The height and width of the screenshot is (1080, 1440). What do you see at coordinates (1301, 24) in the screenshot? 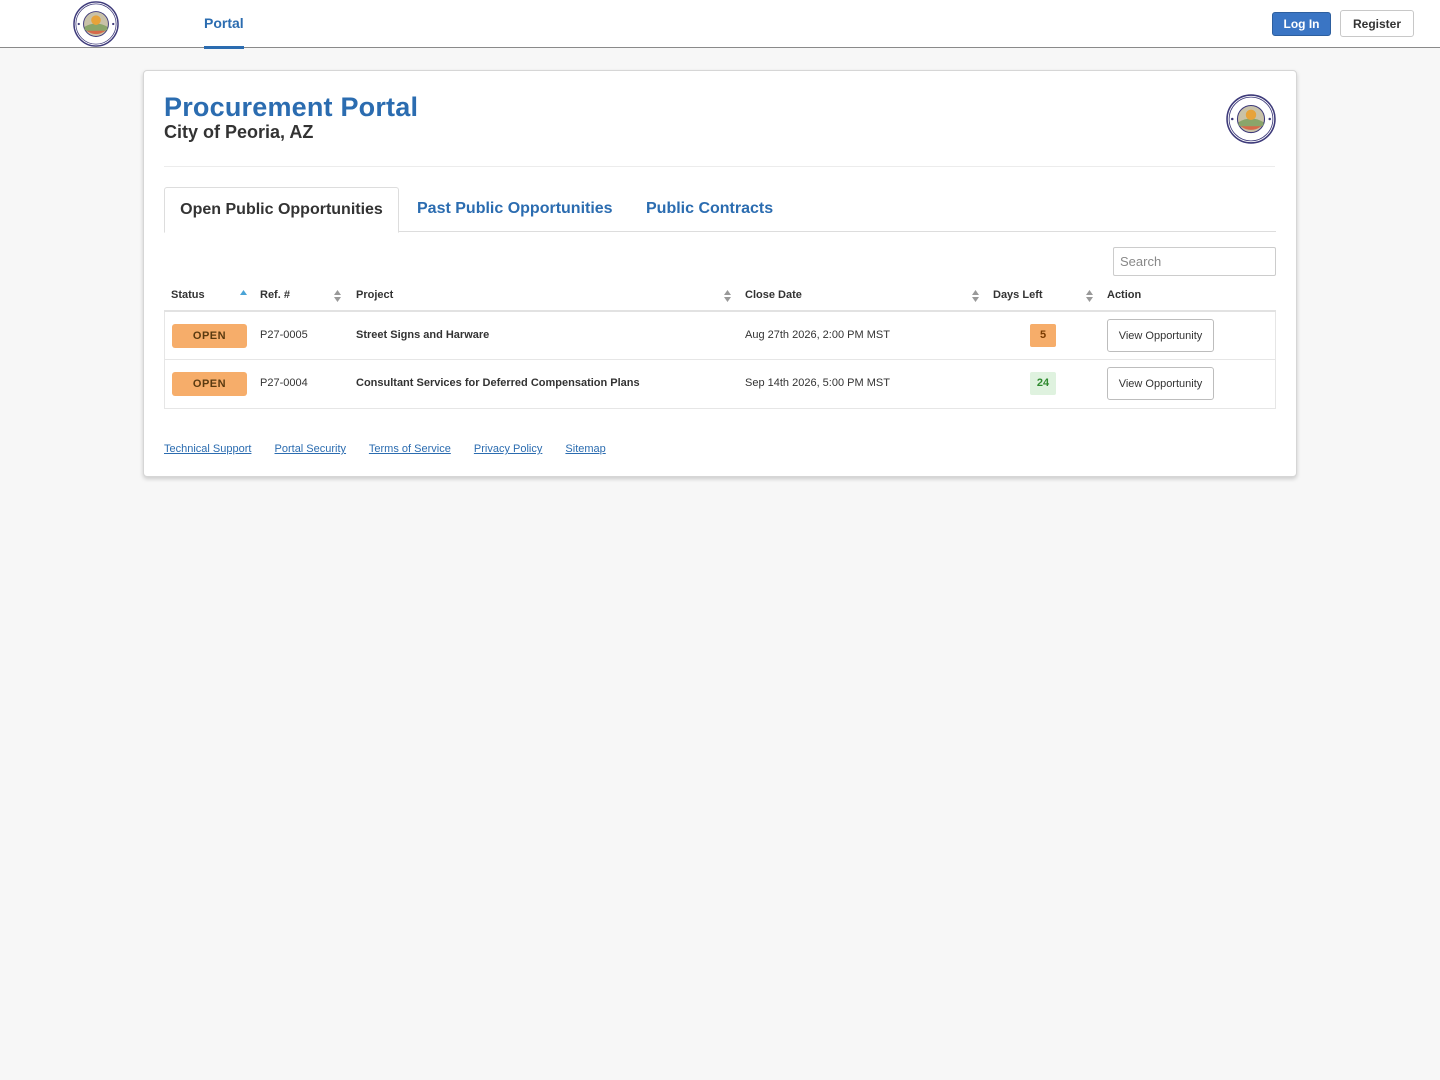
I see `login-button: Log In` at bounding box center [1301, 24].